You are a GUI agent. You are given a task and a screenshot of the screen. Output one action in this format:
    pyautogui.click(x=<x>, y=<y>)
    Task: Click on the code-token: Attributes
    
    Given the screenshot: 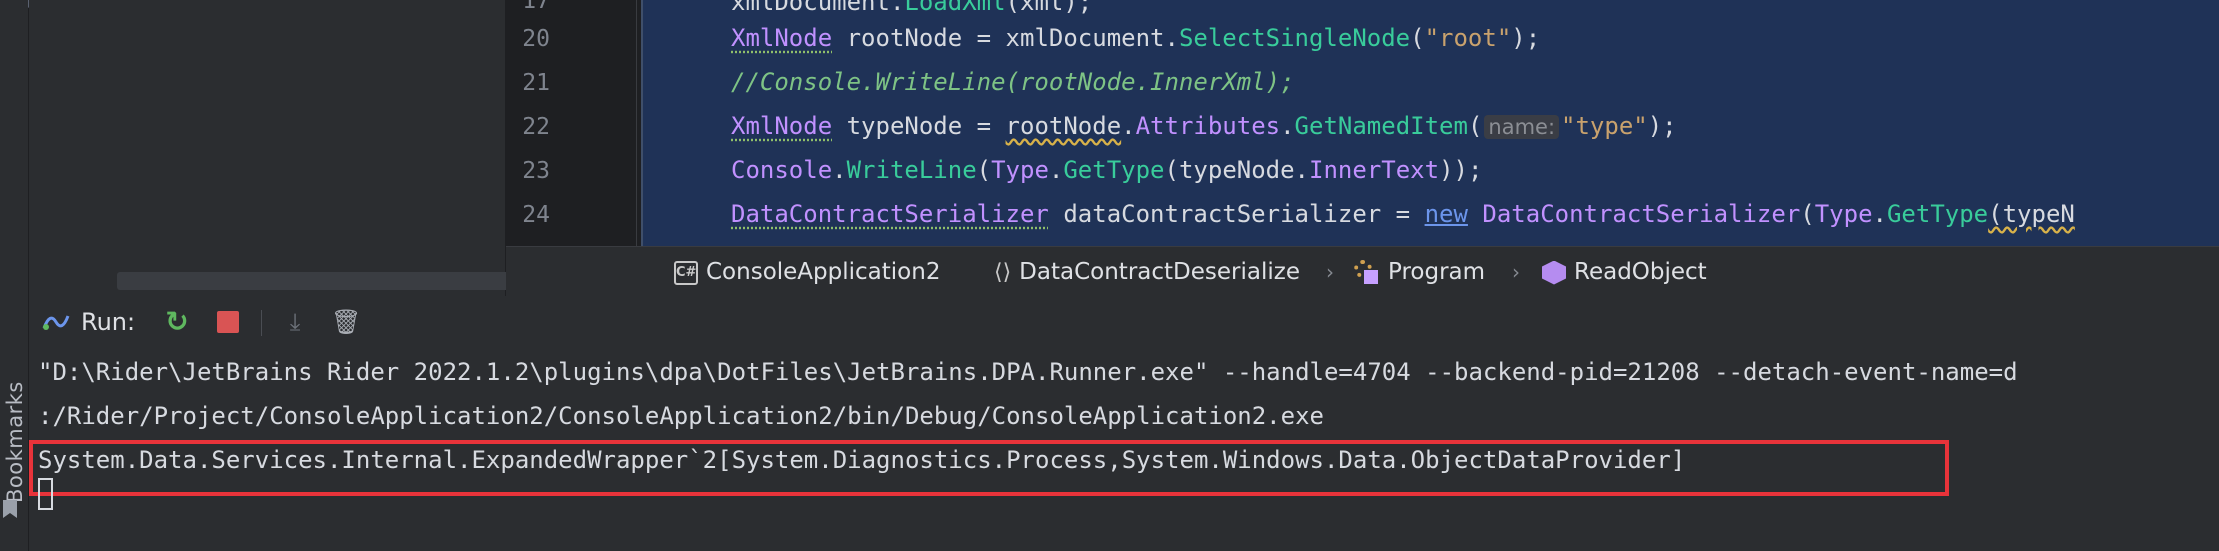 What is the action you would take?
    pyautogui.click(x=1208, y=126)
    